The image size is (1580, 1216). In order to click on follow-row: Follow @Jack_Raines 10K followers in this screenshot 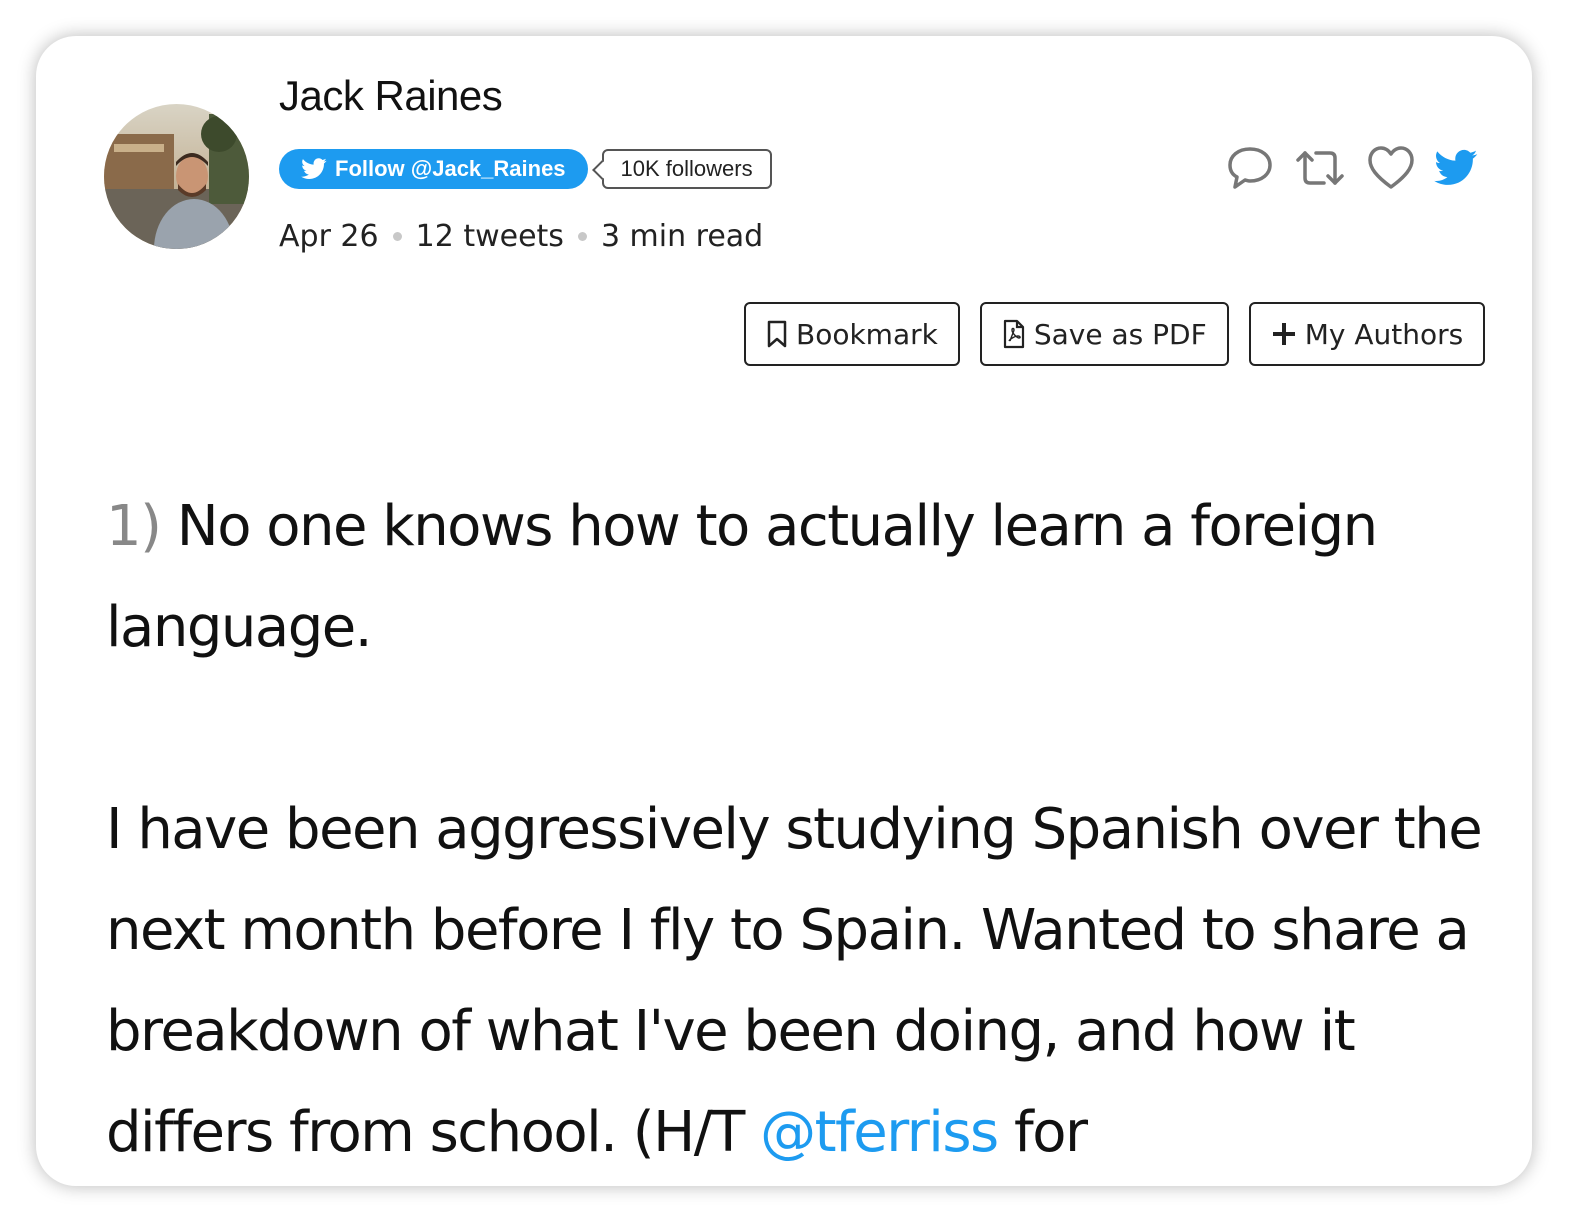, I will do `click(525, 169)`.